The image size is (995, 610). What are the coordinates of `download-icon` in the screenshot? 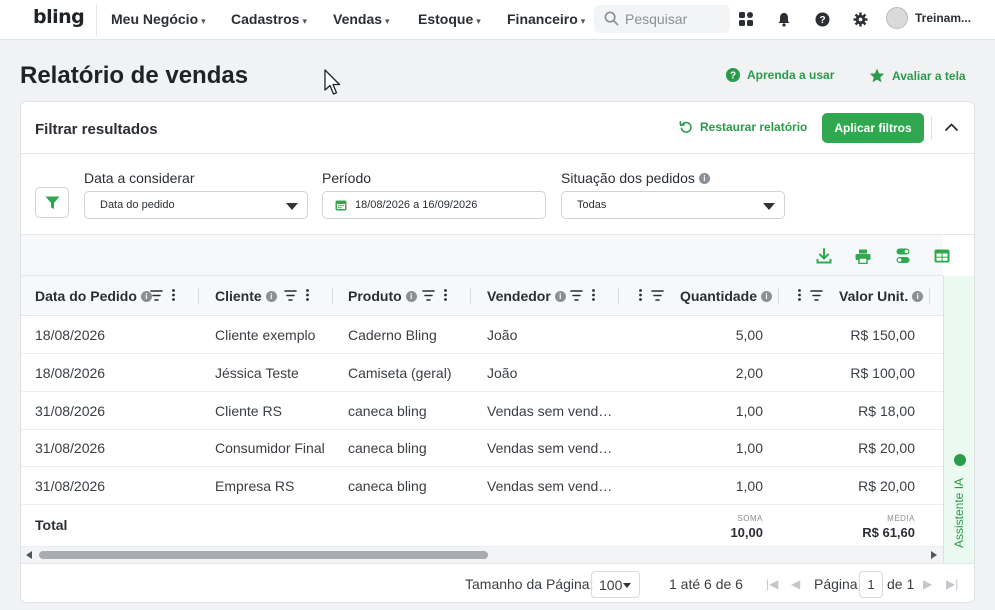 It's located at (824, 256).